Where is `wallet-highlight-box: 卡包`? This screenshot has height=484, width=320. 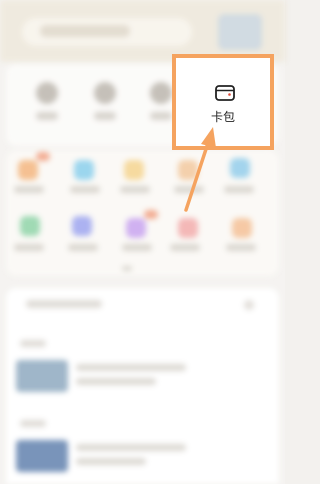
wallet-highlight-box: 卡包 is located at coordinates (223, 102).